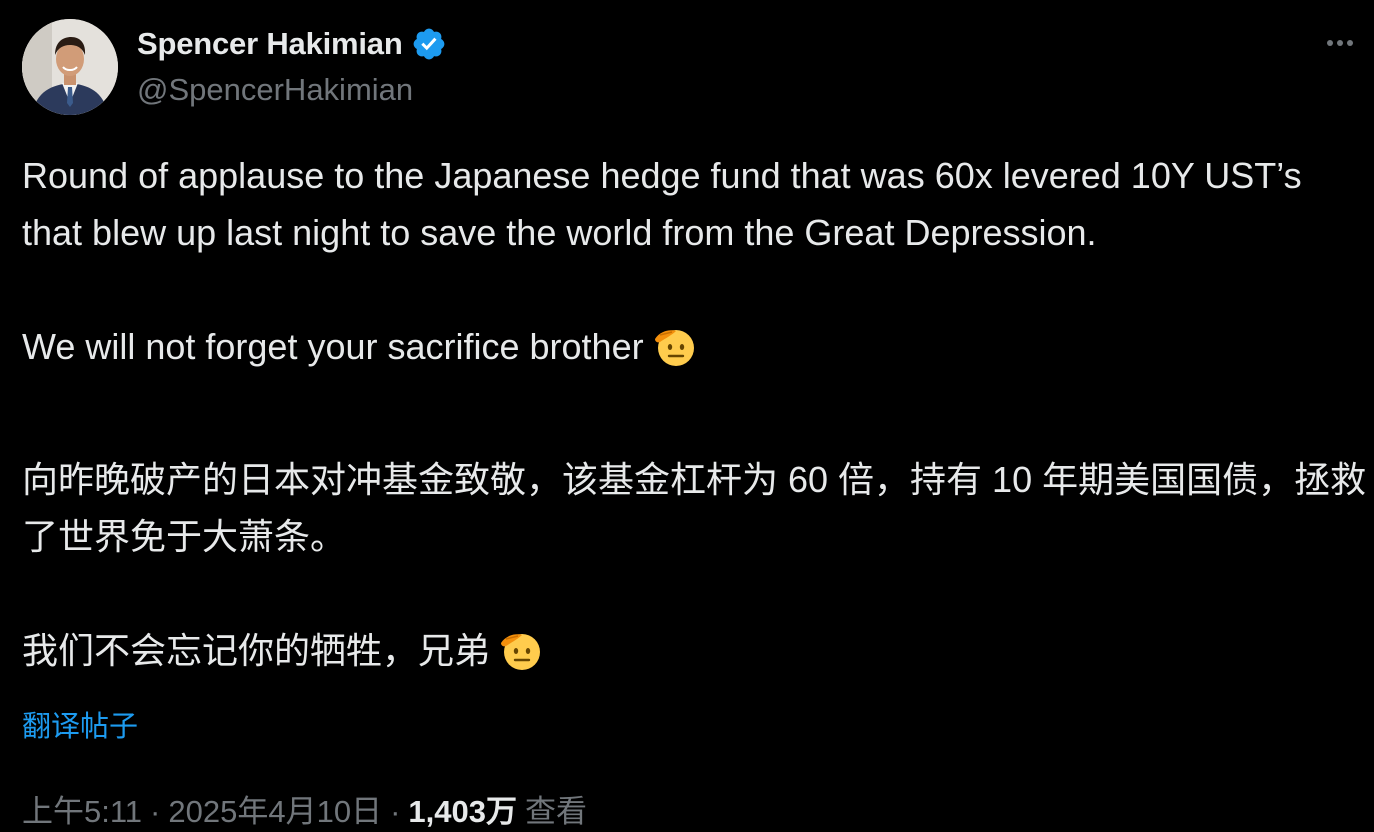 This screenshot has width=1374, height=832. What do you see at coordinates (270, 44) in the screenshot?
I see `author-name: Spencer Hakimian` at bounding box center [270, 44].